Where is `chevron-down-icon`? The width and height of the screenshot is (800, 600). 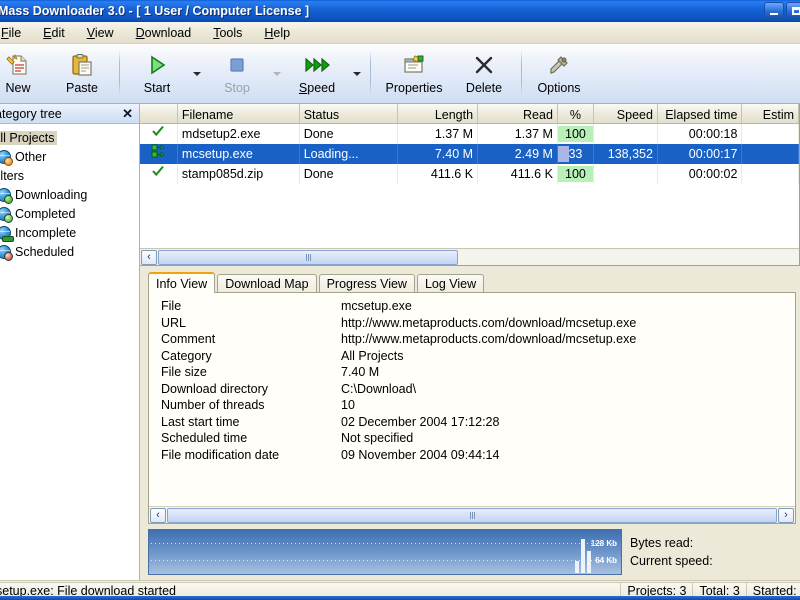
chevron-down-icon is located at coordinates (197, 74).